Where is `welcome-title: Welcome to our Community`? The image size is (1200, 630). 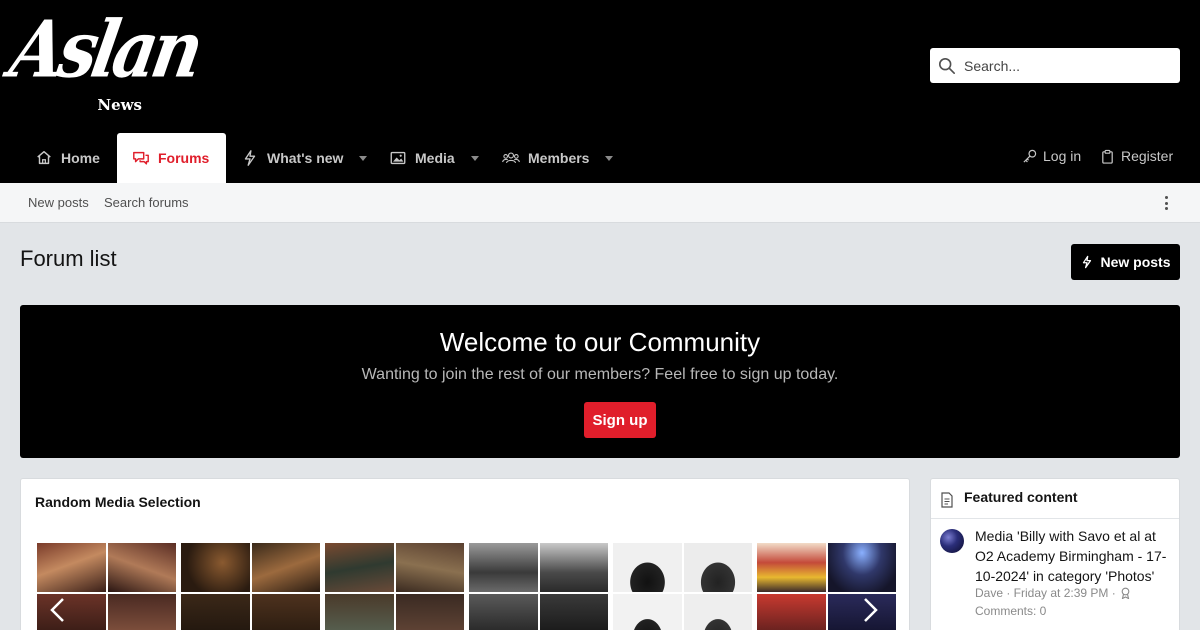 welcome-title: Welcome to our Community is located at coordinates (600, 342).